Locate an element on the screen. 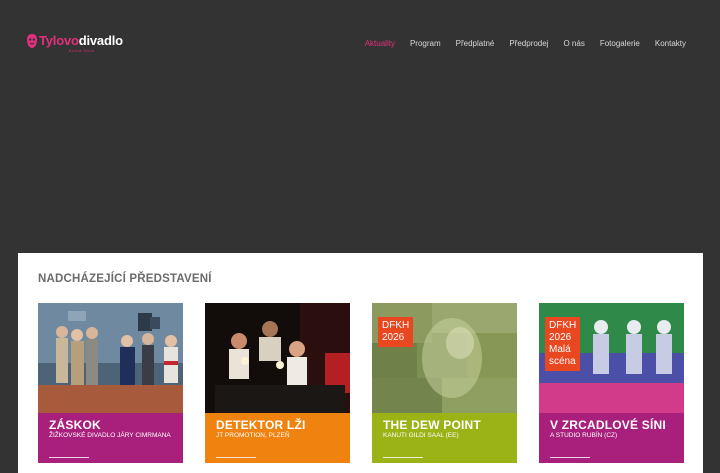  show-company: KANUTI GILDI SAAL (EE) is located at coordinates (421, 435).